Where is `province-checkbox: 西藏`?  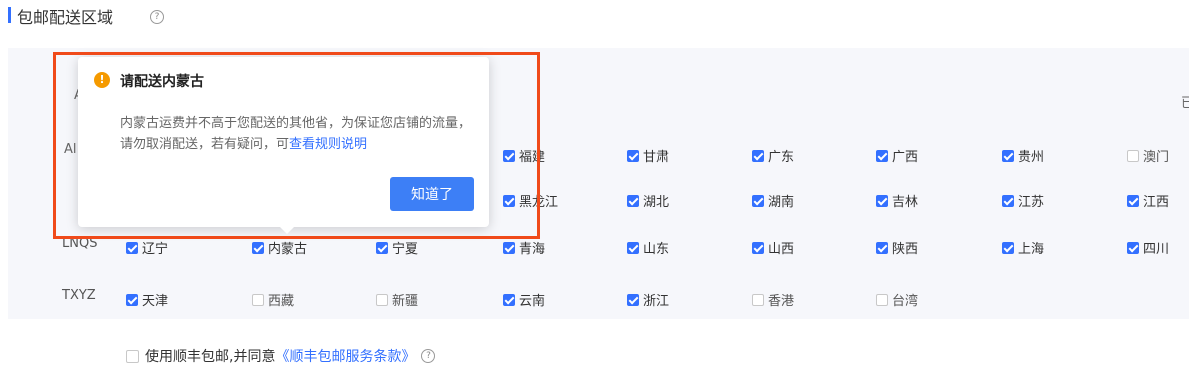 province-checkbox: 西藏 is located at coordinates (273, 299).